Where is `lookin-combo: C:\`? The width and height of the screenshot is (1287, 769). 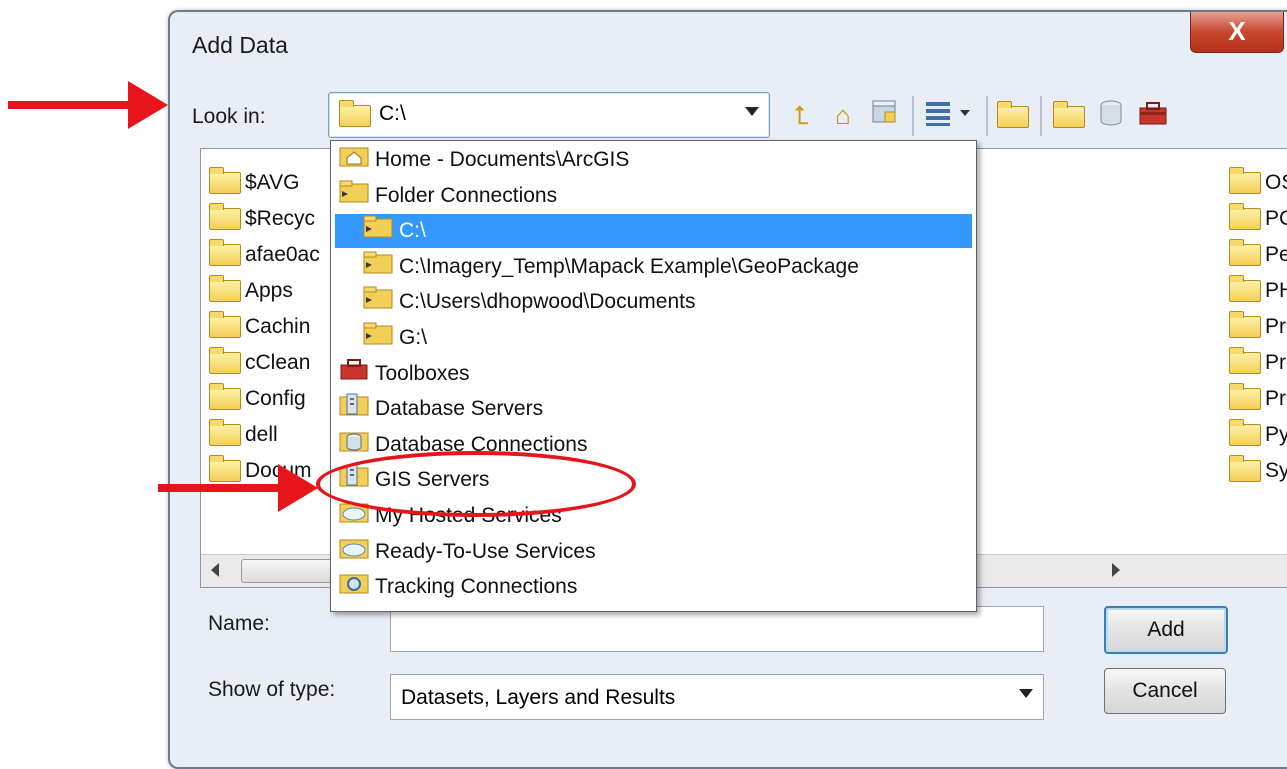 lookin-combo: C:\ is located at coordinates (549, 115).